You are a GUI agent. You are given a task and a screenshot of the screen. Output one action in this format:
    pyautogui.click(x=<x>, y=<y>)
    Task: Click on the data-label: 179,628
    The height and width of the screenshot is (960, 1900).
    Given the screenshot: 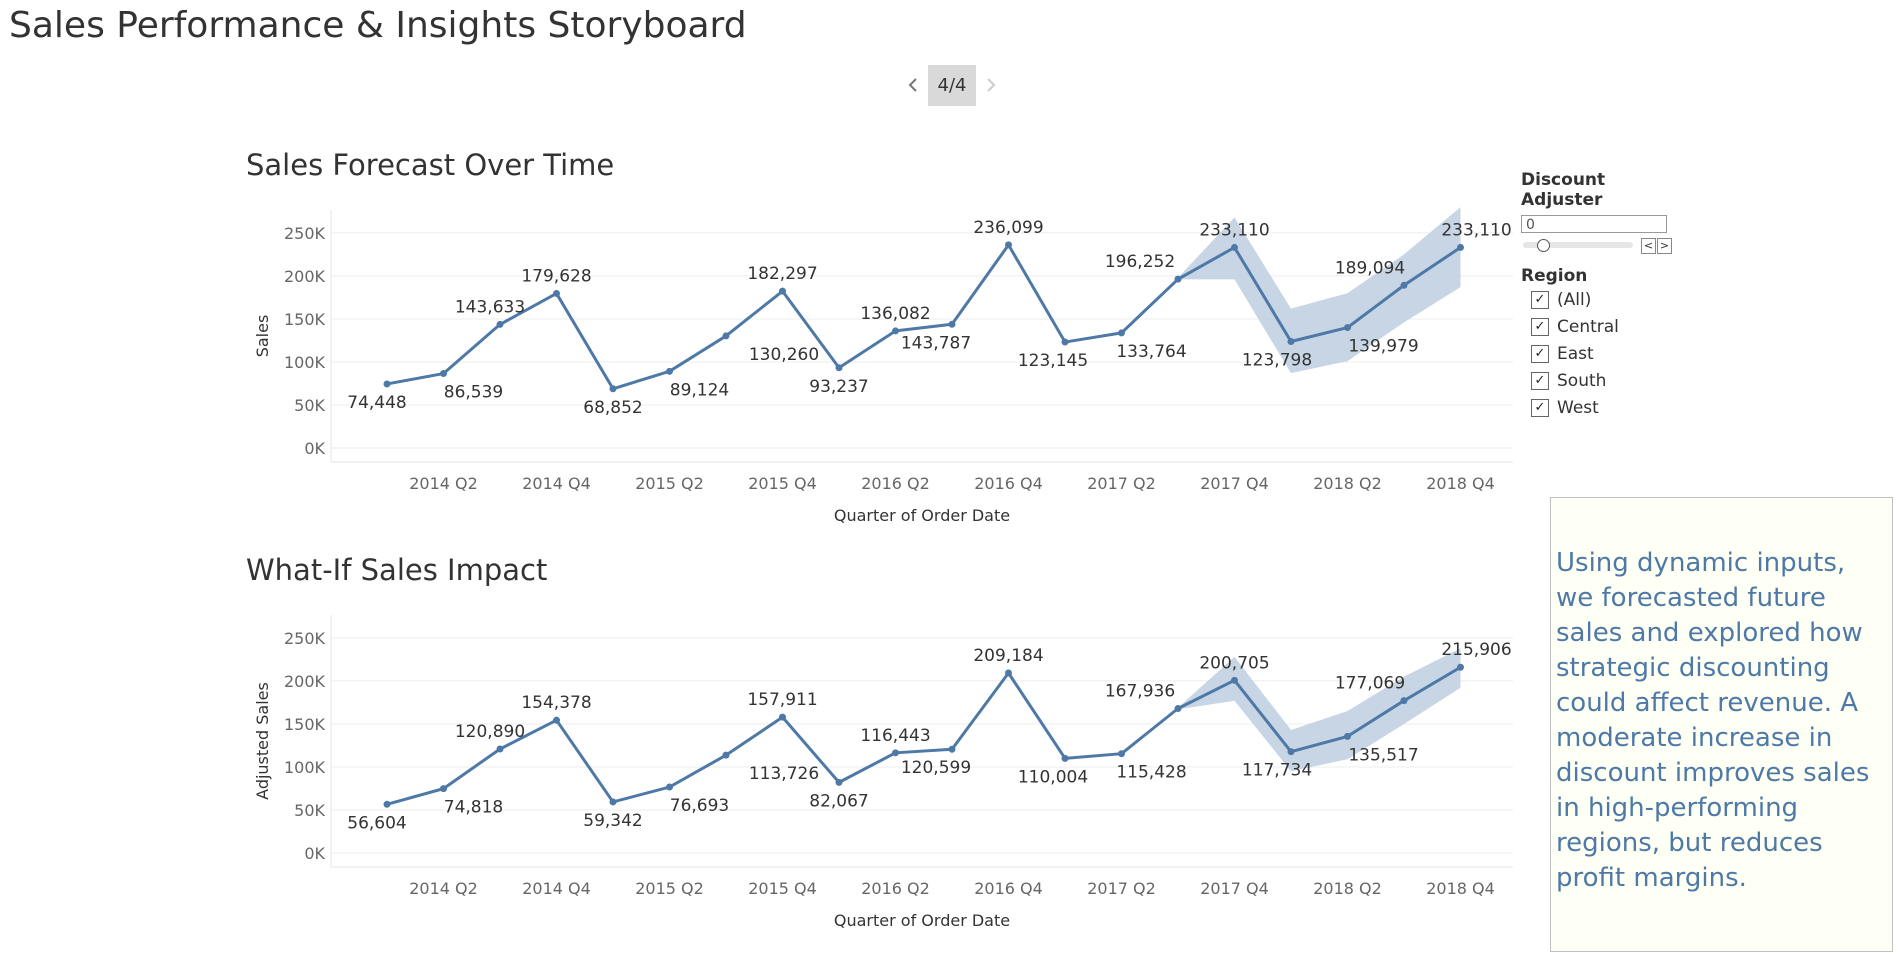 What is the action you would take?
    pyautogui.click(x=556, y=276)
    